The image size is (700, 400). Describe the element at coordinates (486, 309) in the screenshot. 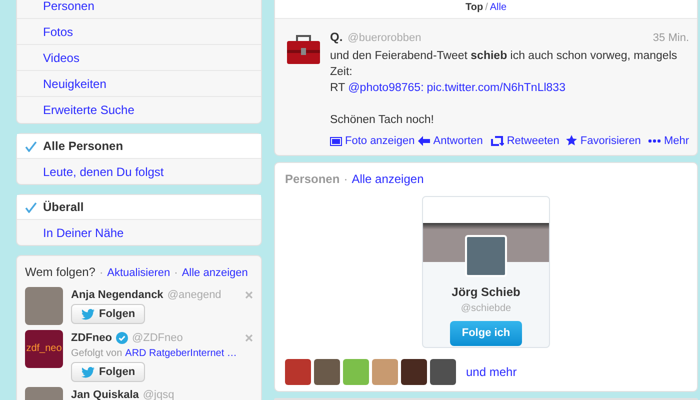

I see `profile-handle: @schiebde` at that location.